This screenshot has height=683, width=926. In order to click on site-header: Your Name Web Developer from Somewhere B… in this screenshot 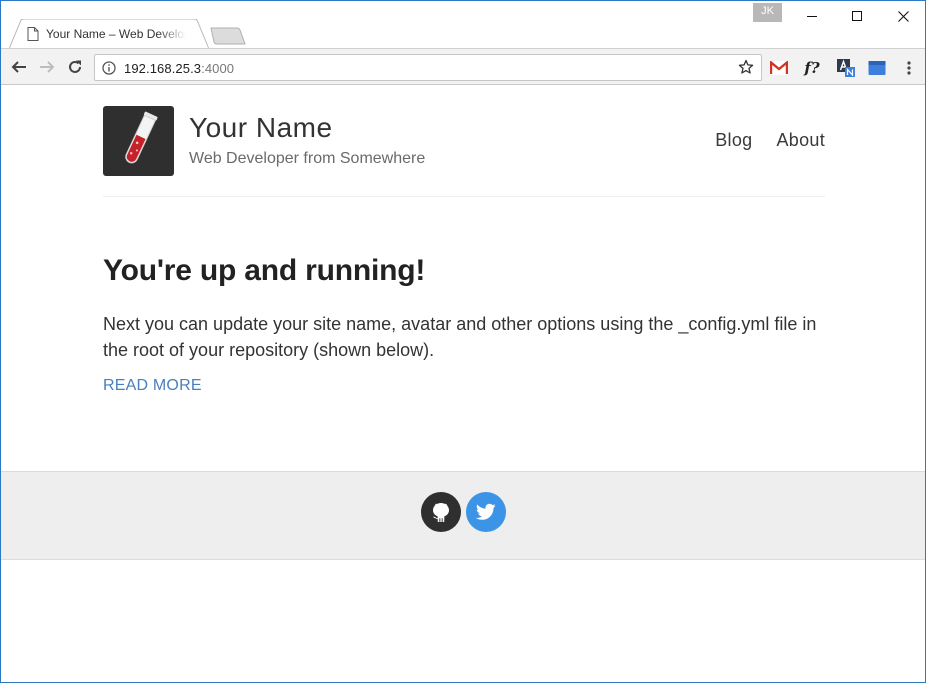, I will do `click(464, 151)`.